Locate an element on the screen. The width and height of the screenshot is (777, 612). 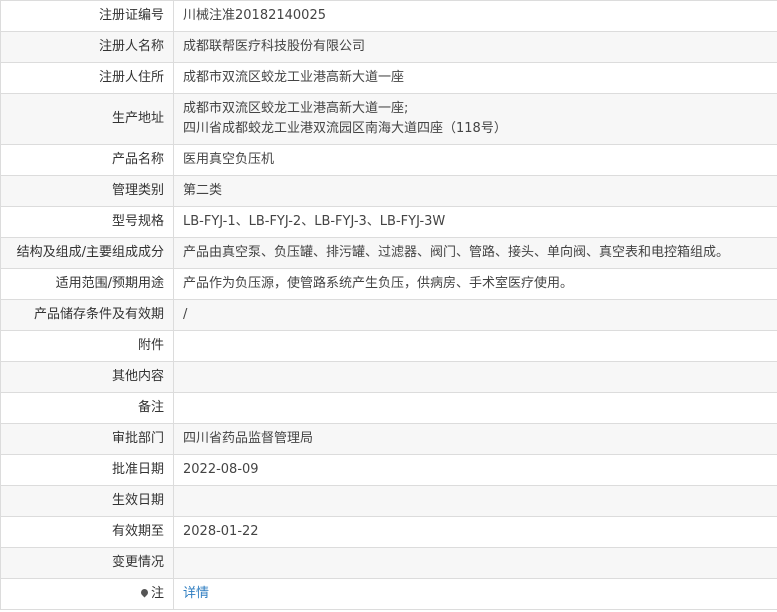
label-approval-department: 审批部门 is located at coordinates (87, 439).